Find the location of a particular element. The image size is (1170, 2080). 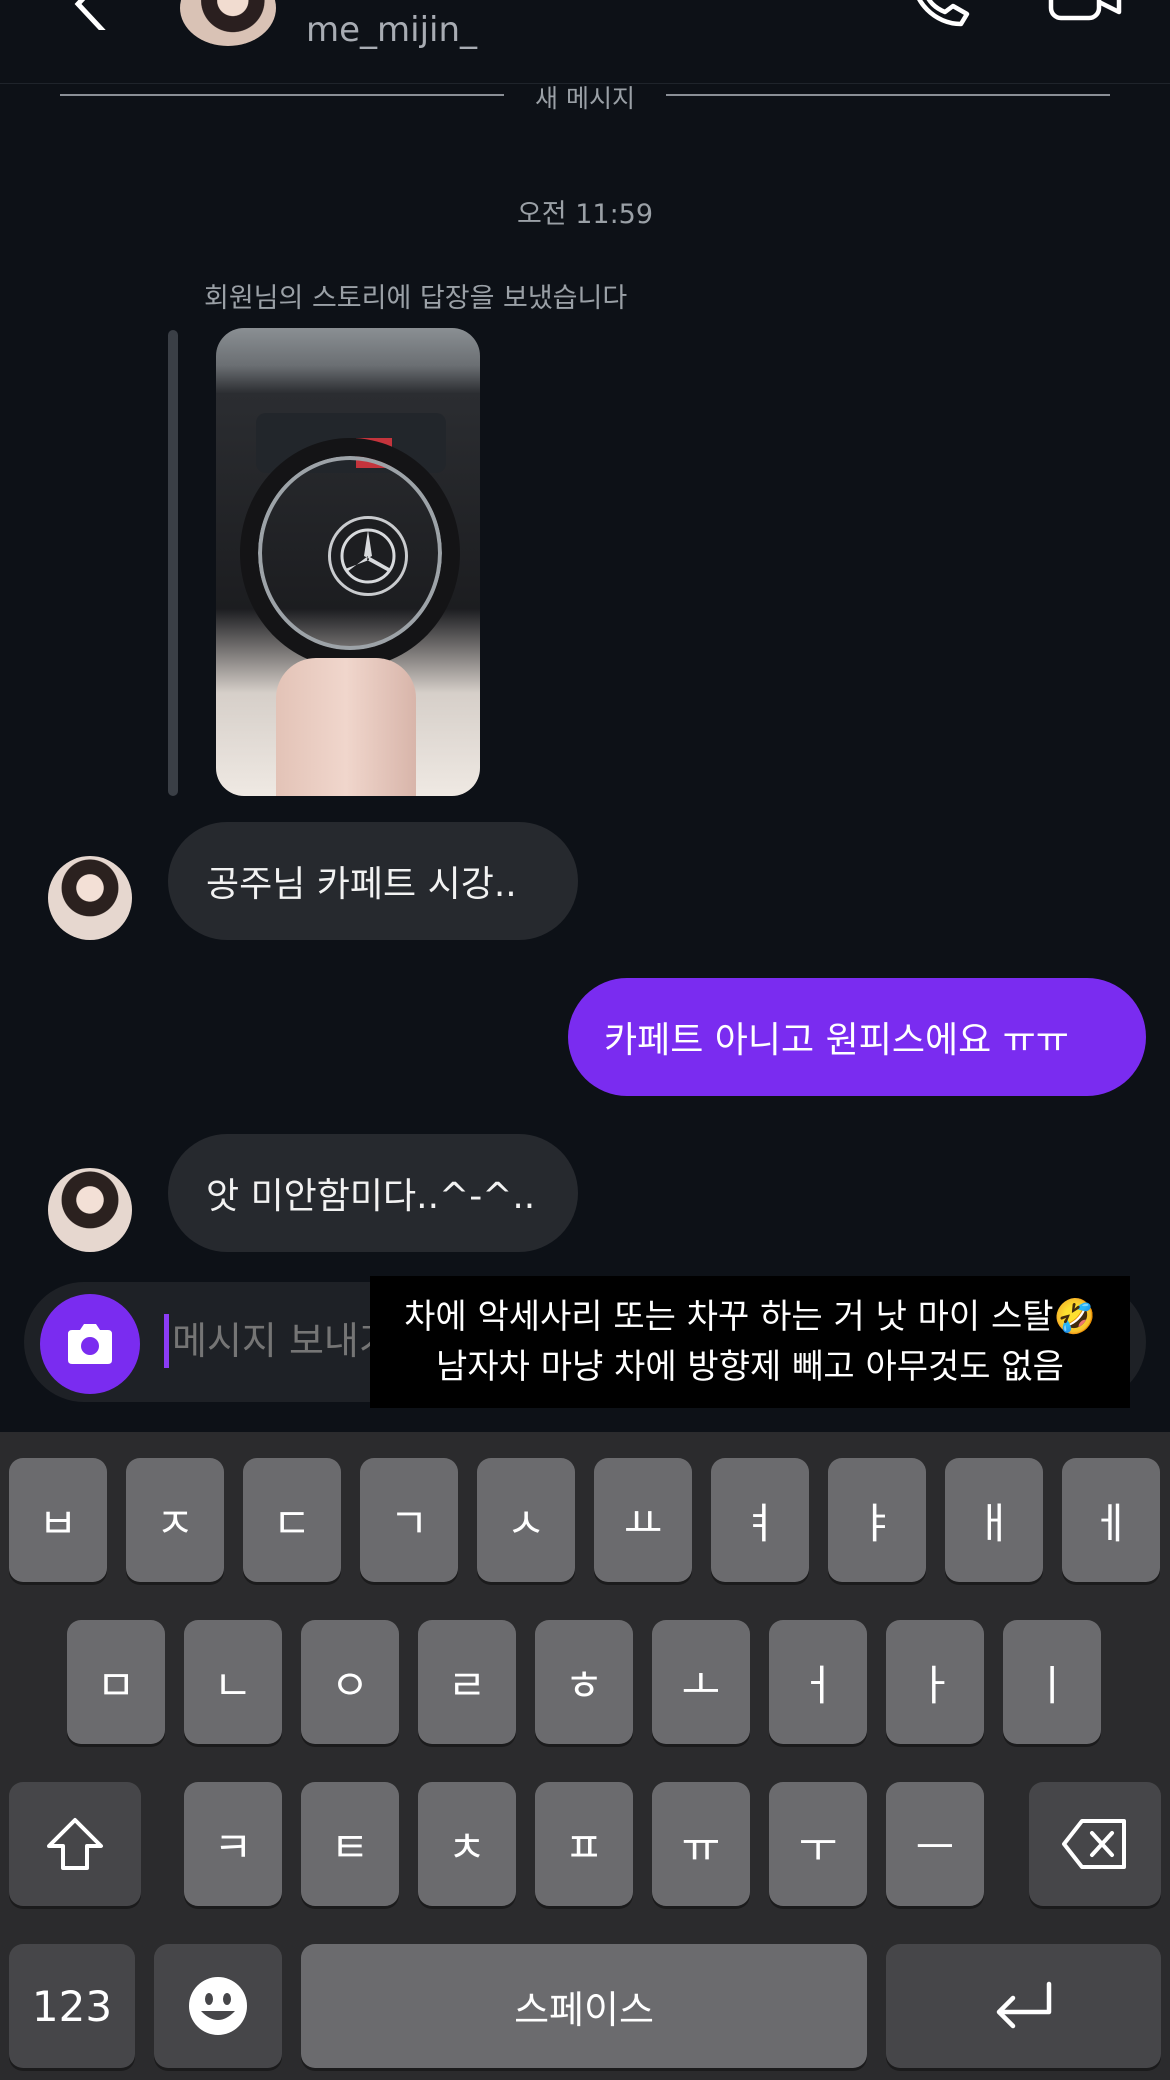

chat-header: me_mijin_ is located at coordinates (585, 42).